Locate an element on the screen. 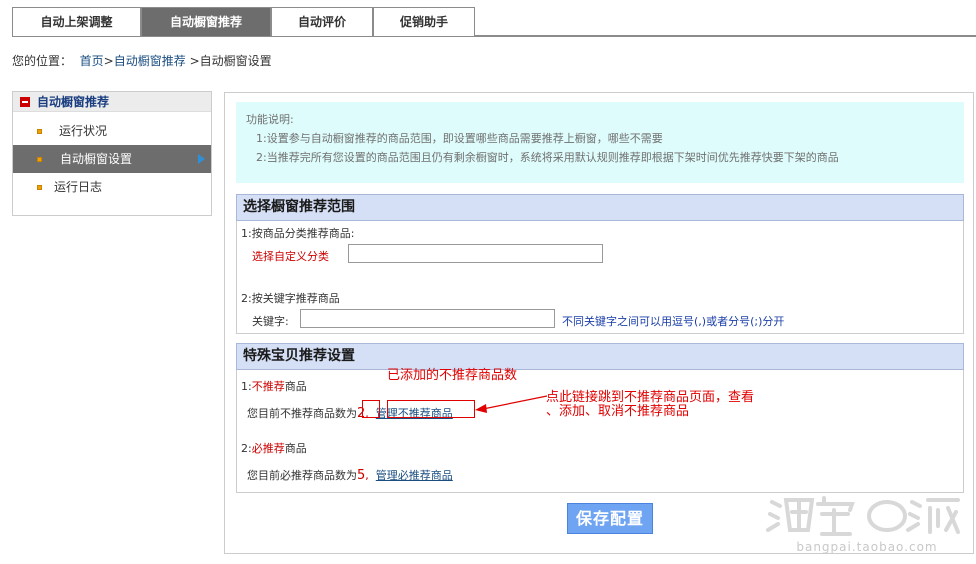 Image resolution: width=976 pixels, height=564 pixels. must-recommend-suffix: 商品 is located at coordinates (295, 448).